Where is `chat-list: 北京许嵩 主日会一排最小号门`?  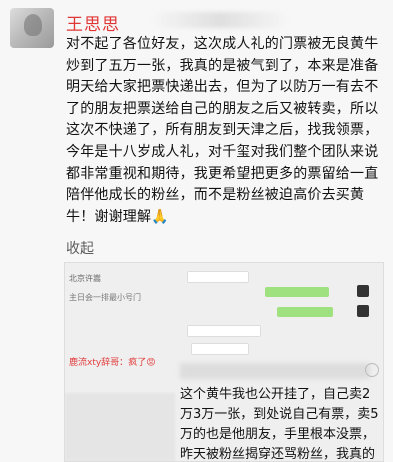 chat-list: 北京许嵩 主日会一排最小号门 is located at coordinates (117, 292).